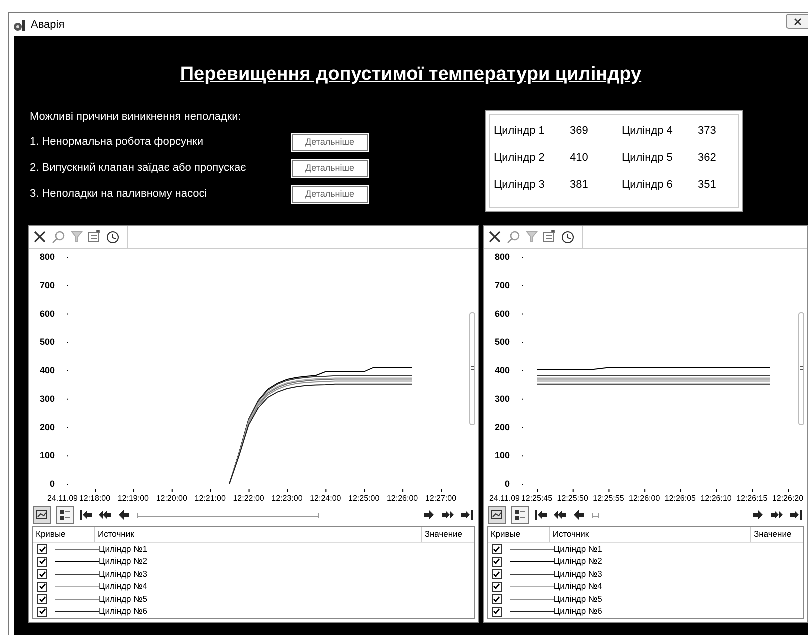 The width and height of the screenshot is (808, 635). Describe the element at coordinates (136, 117) in the screenshot. I see `causes-title: Можливі причини виникнення неполадки:` at that location.